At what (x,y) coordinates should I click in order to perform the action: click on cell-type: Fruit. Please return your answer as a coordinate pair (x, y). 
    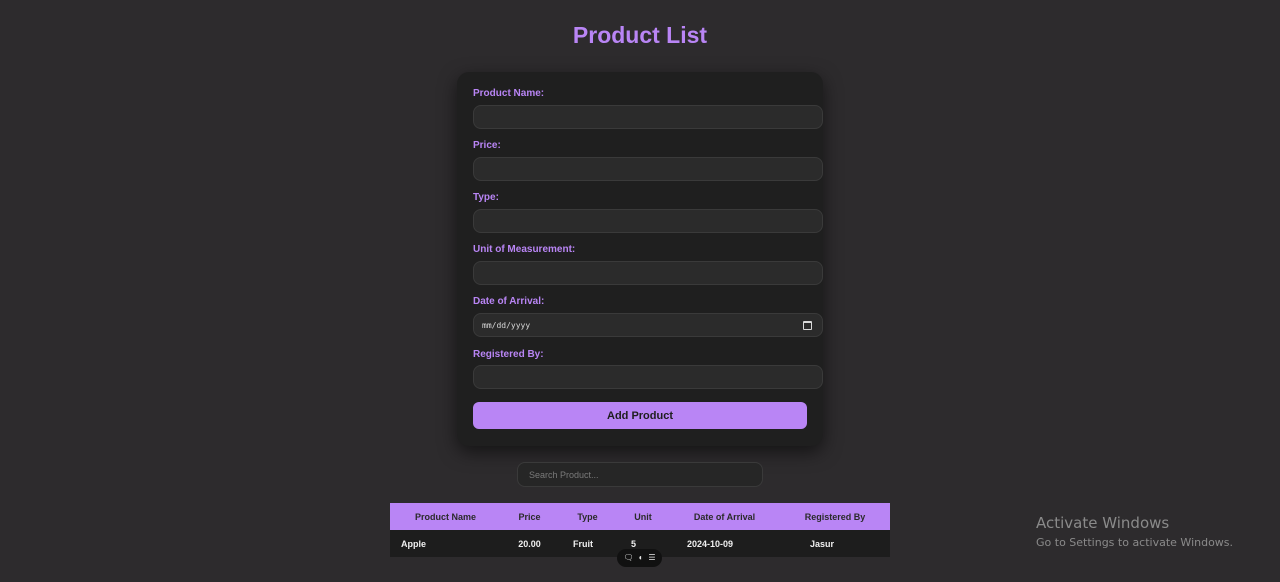
    Looking at the image, I should click on (587, 543).